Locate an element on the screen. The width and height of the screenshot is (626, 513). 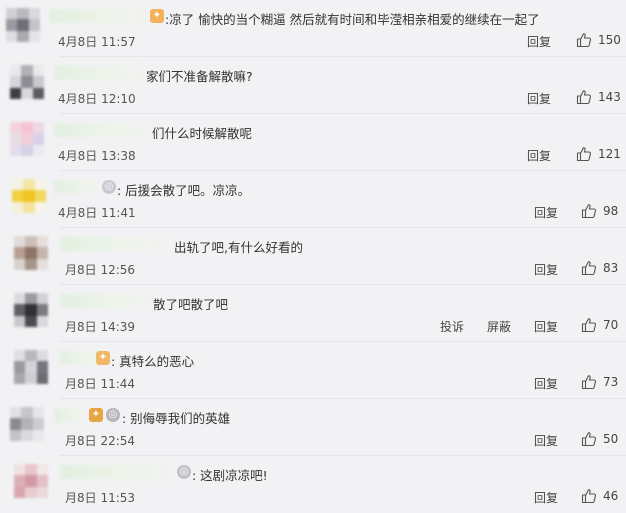
comment-time: 4月8日 11:41 is located at coordinates (97, 213).